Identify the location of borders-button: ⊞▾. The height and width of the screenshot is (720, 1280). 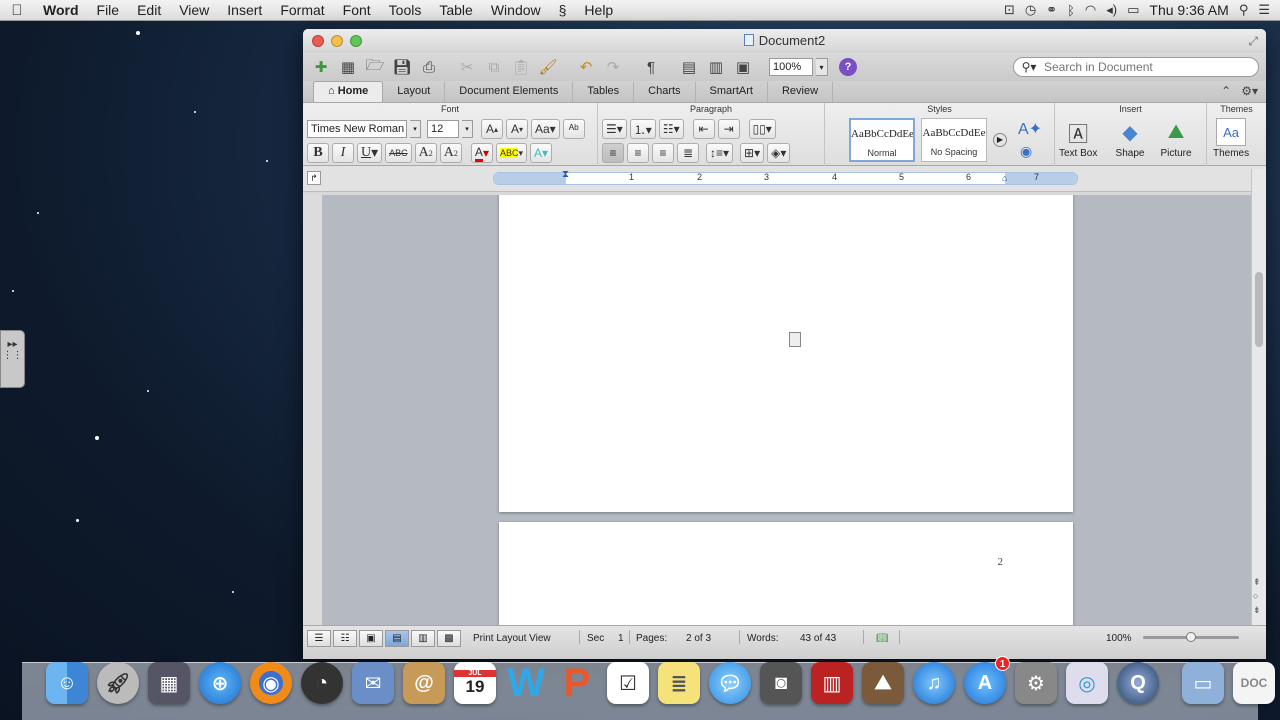
(752, 153).